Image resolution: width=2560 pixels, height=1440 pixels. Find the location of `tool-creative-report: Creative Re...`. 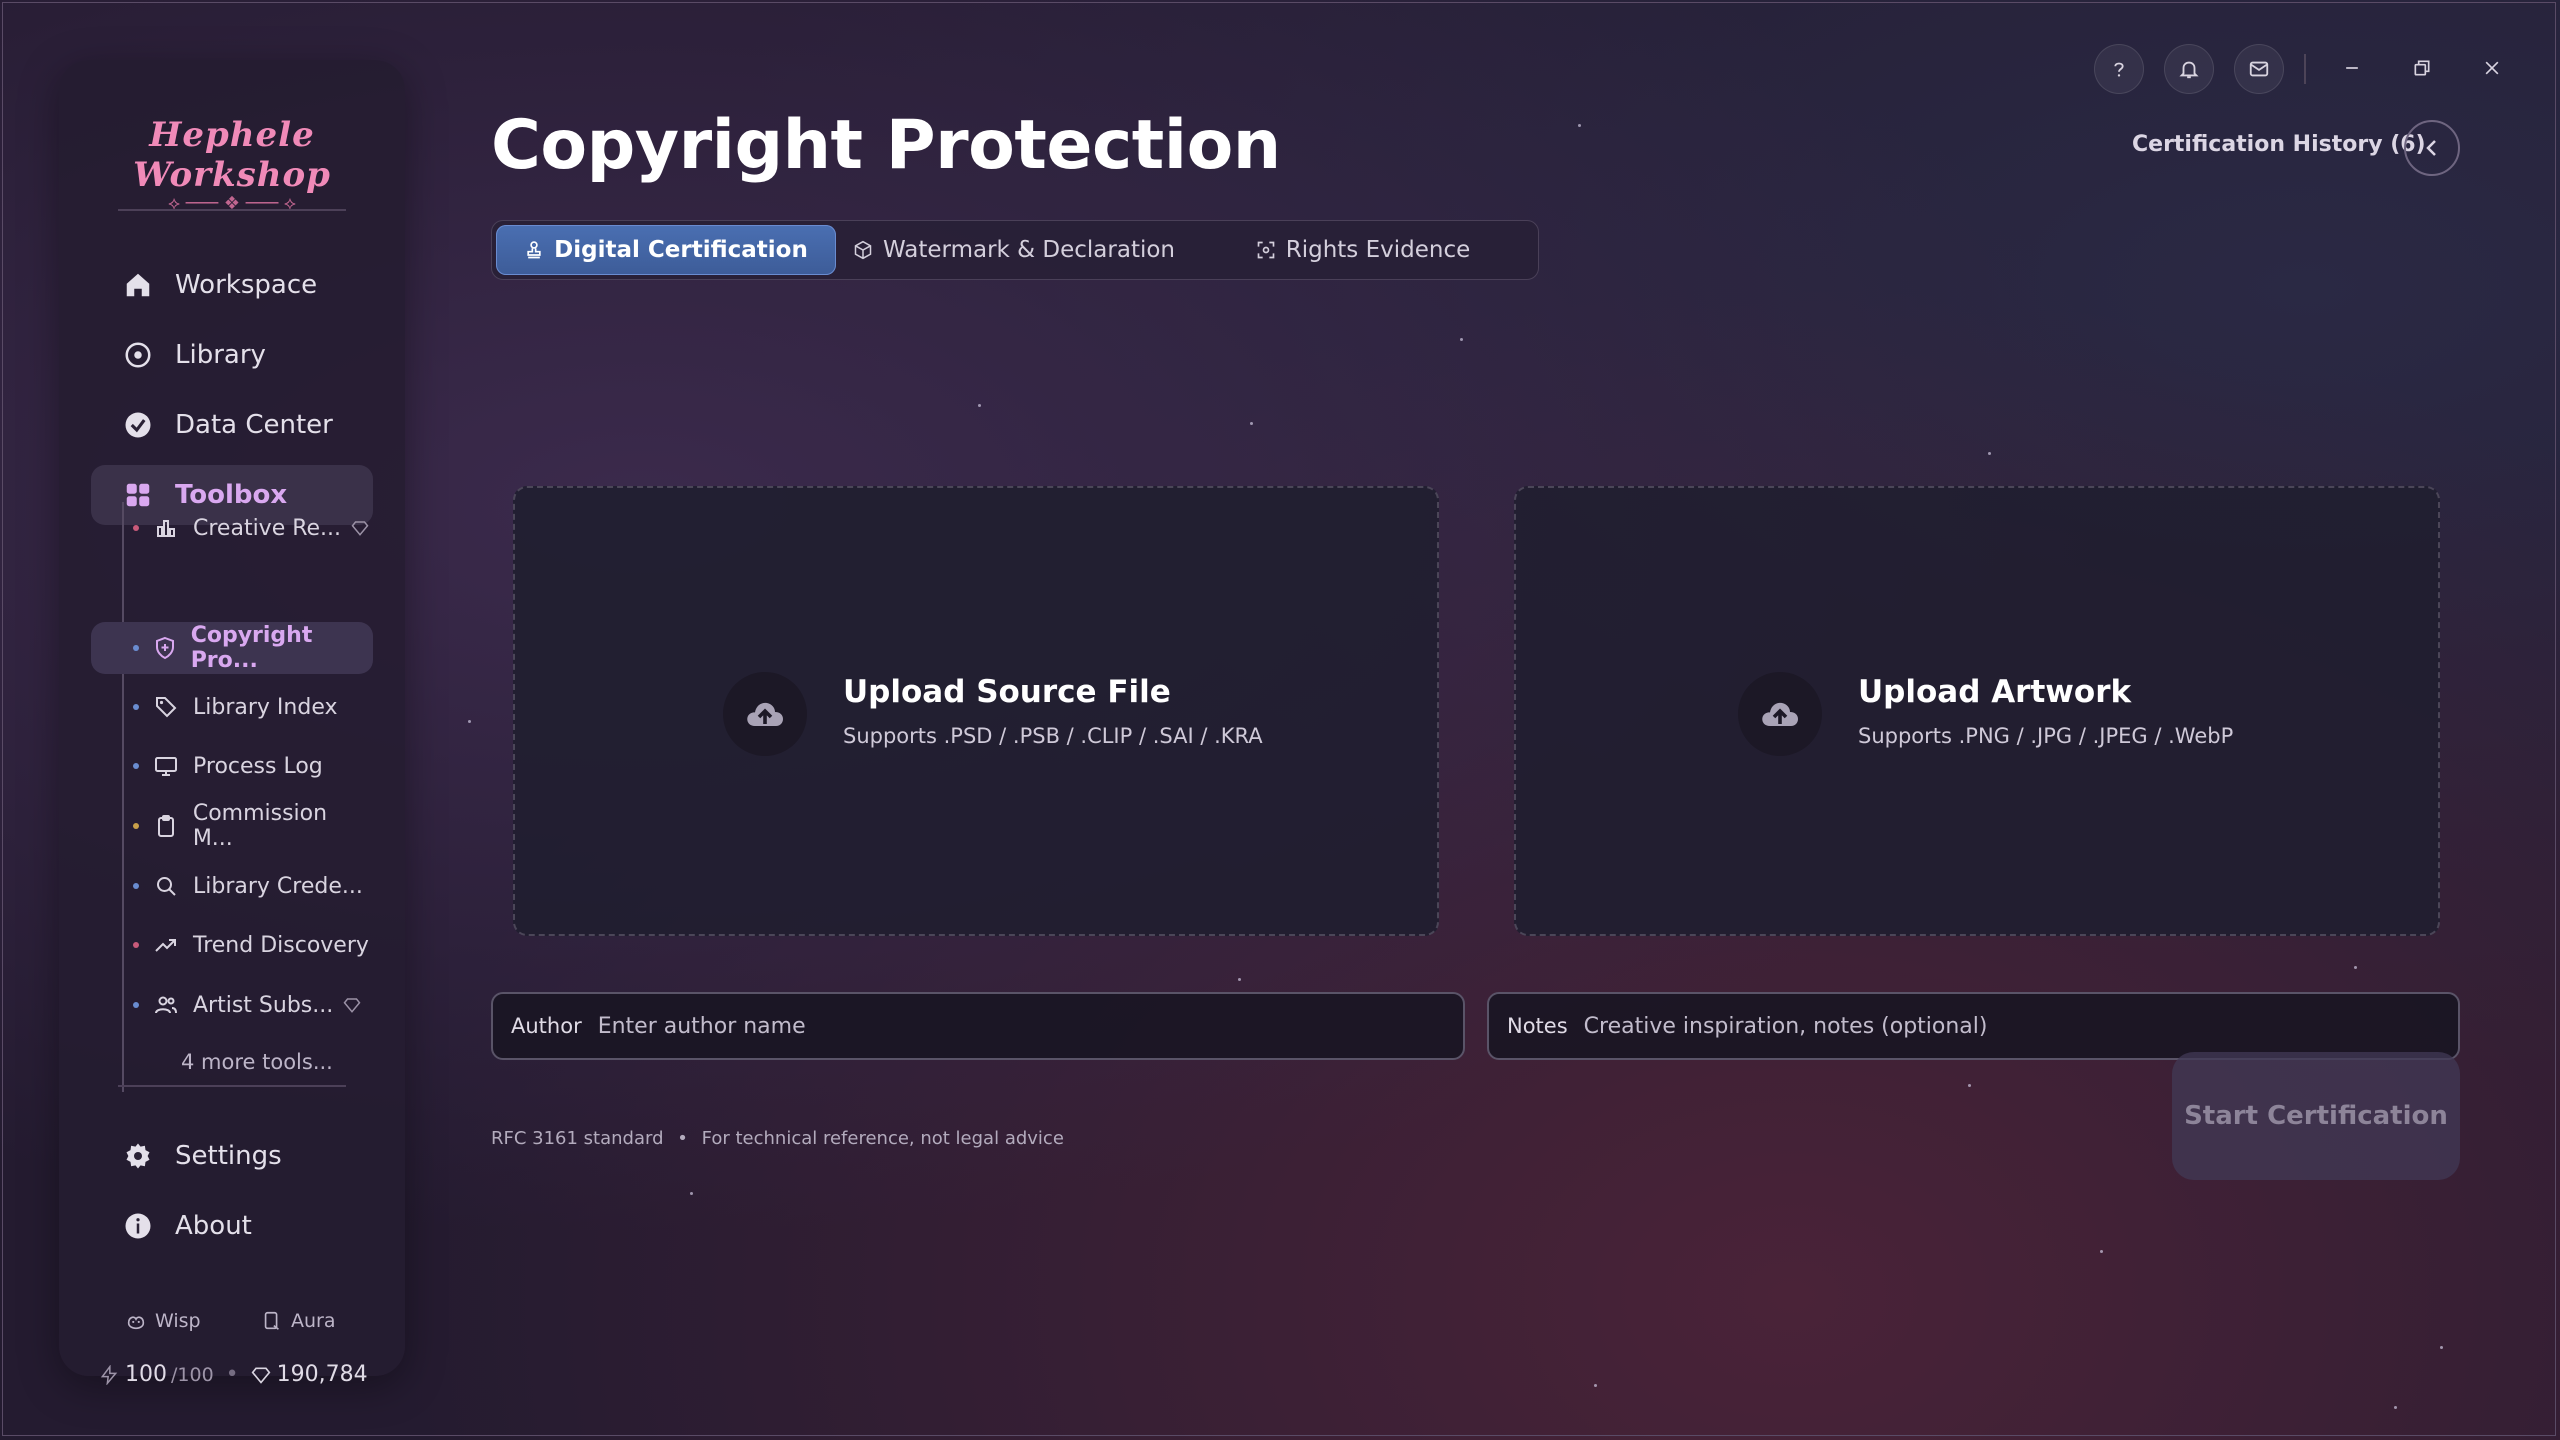

tool-creative-report: Creative Re... is located at coordinates (232, 528).